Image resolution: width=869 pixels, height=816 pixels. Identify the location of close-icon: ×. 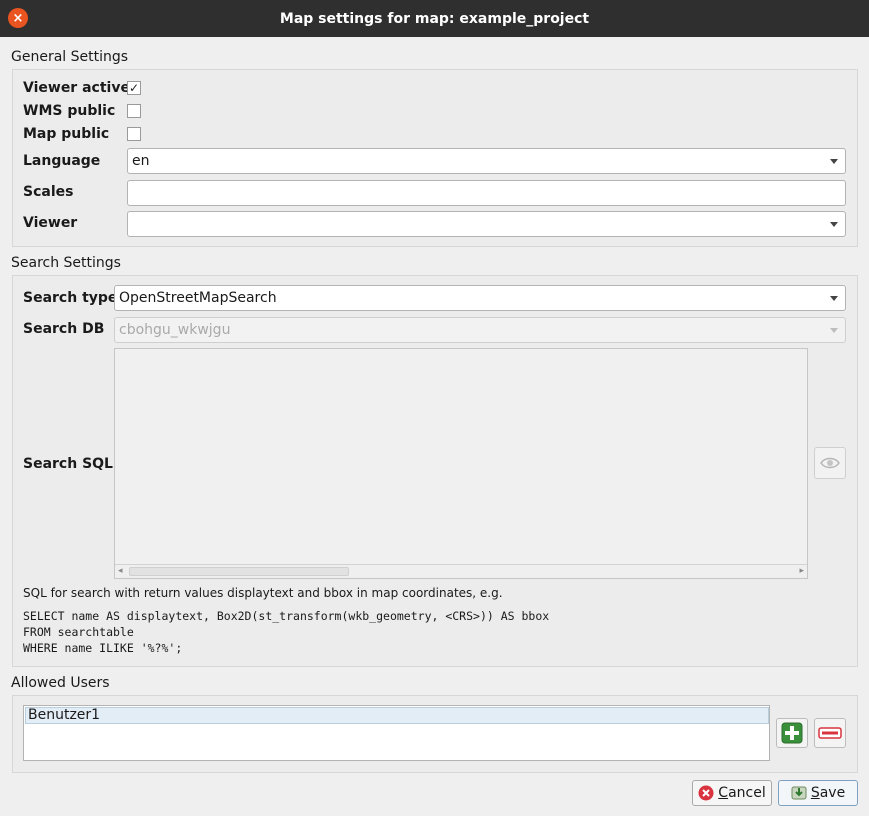
(18, 18).